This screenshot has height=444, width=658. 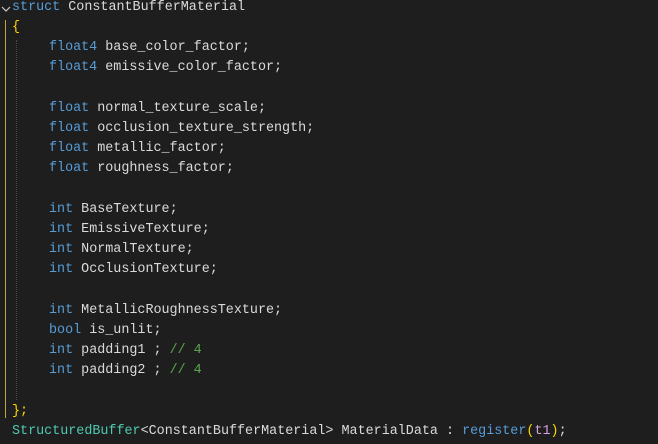 What do you see at coordinates (113, 370) in the screenshot?
I see `member-name: padding2` at bounding box center [113, 370].